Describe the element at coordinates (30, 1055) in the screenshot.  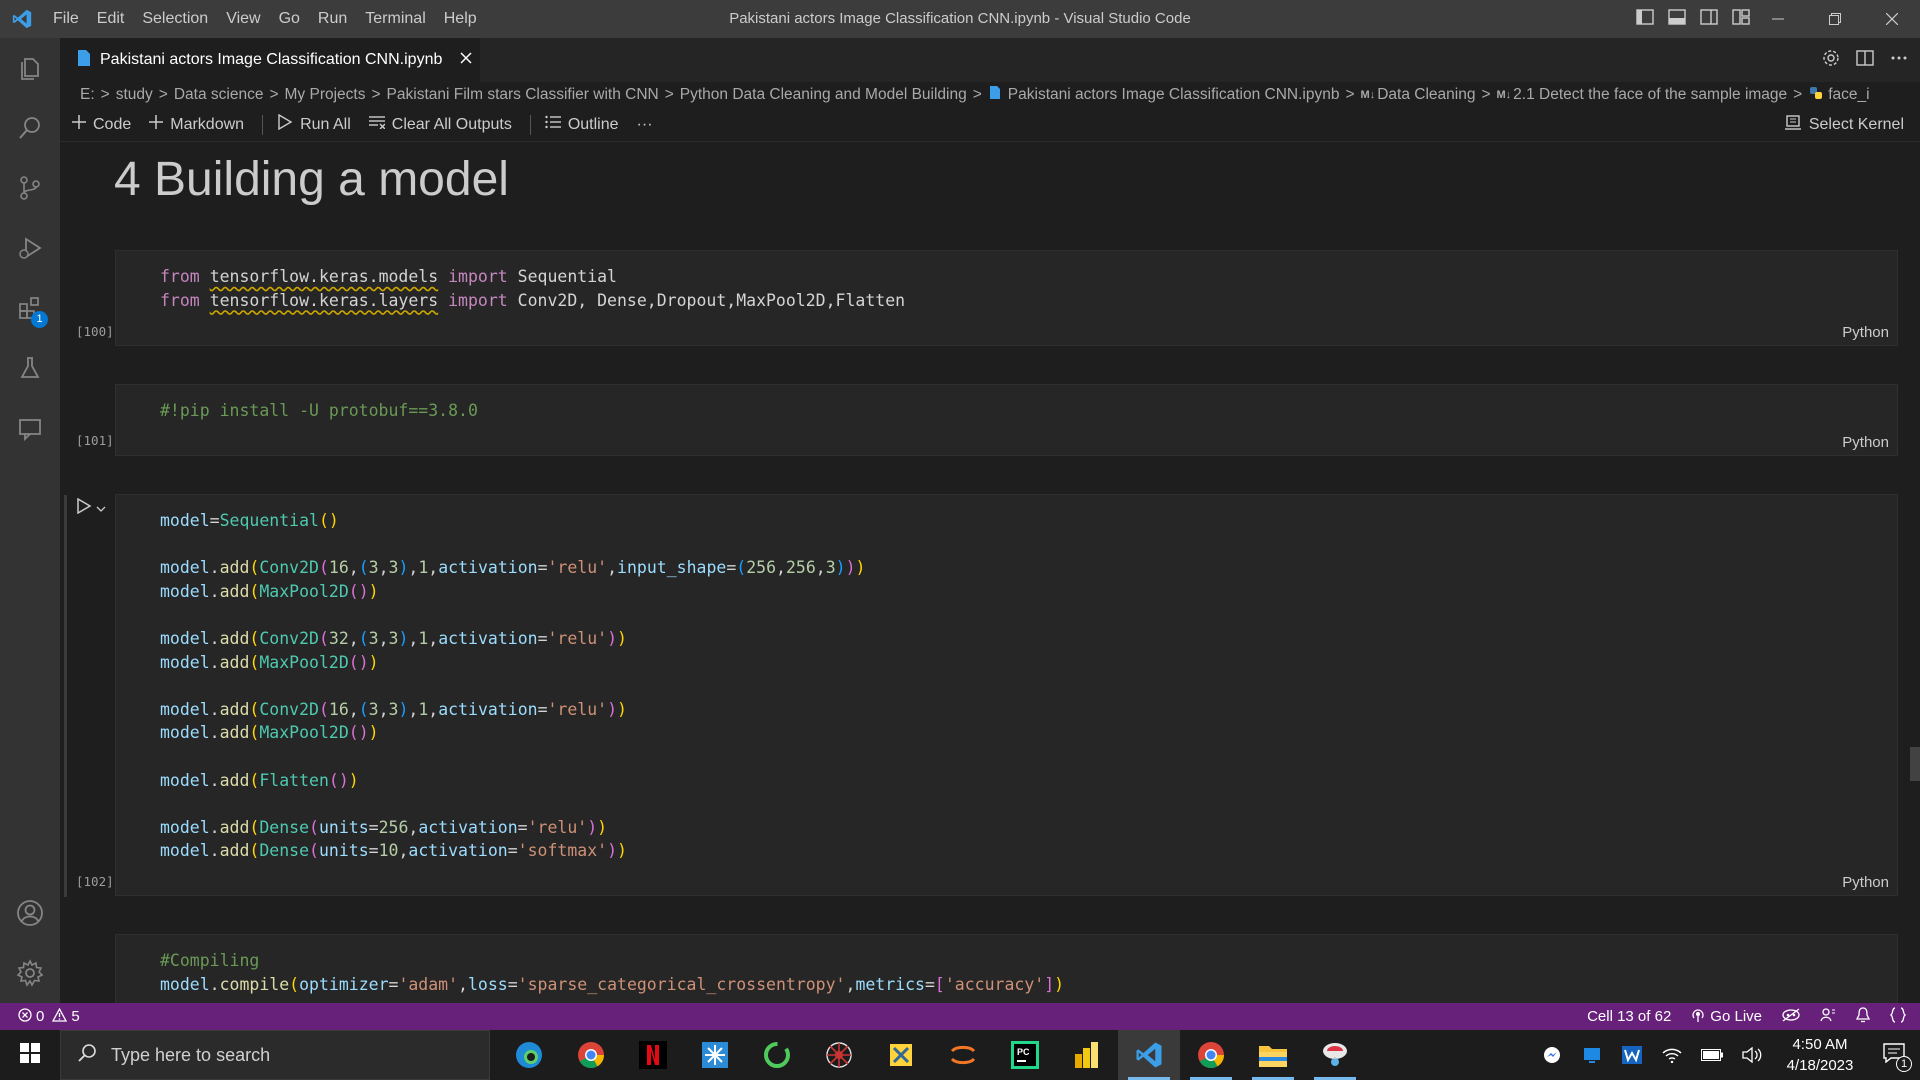
I see `windows-start-button` at that location.